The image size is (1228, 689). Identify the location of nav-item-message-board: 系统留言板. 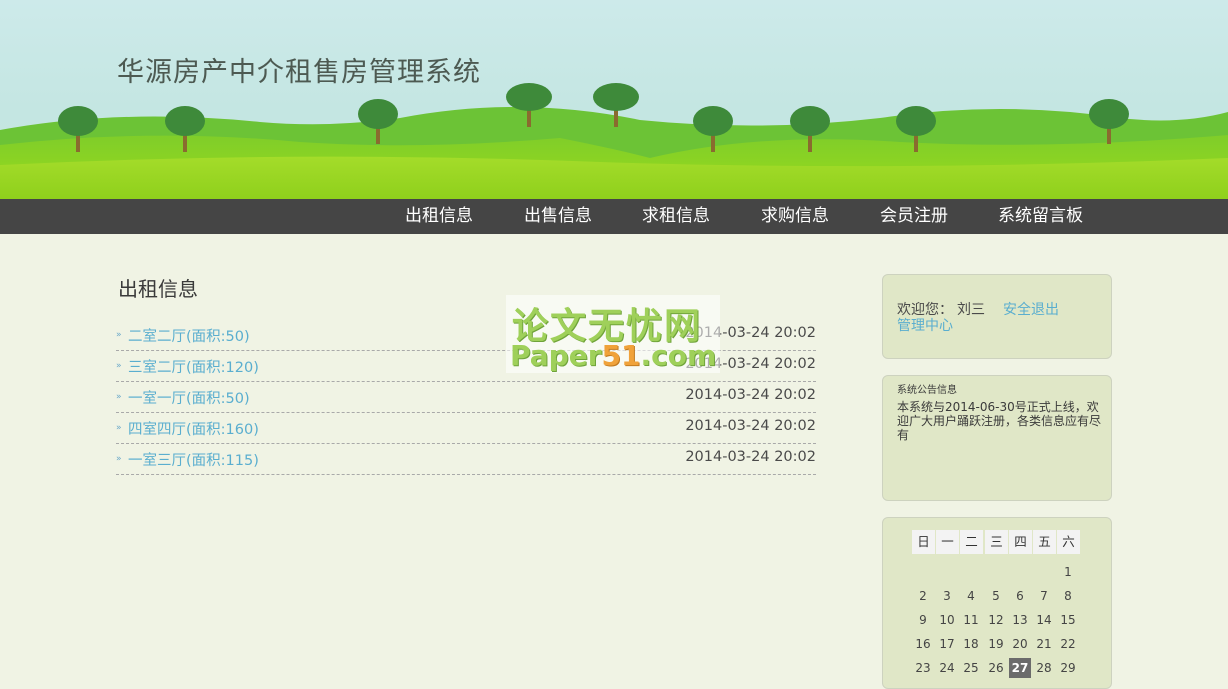
(1040, 216).